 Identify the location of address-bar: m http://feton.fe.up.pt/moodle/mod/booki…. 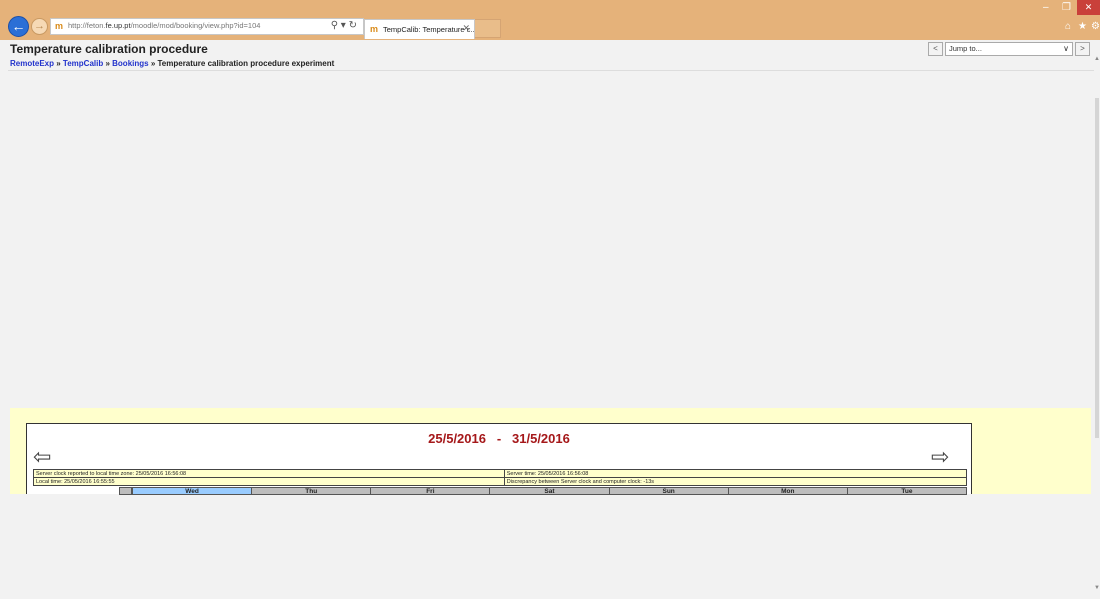
(207, 26).